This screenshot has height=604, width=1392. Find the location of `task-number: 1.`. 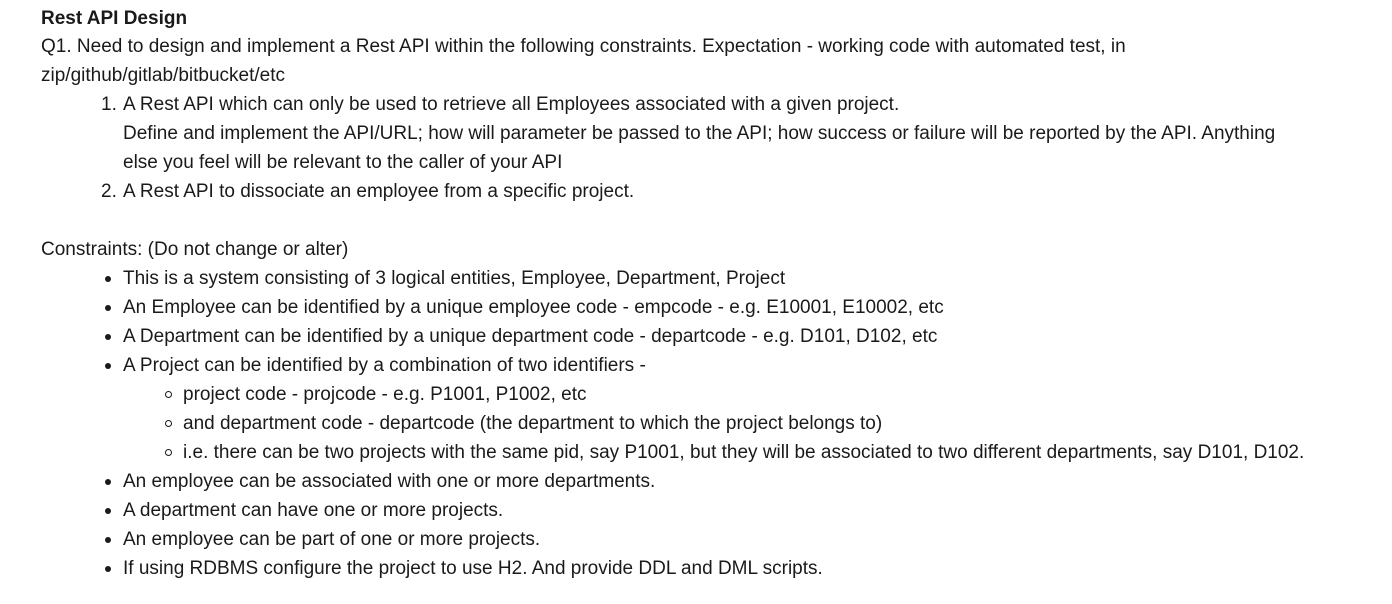

task-number: 1. is located at coordinates (109, 104).